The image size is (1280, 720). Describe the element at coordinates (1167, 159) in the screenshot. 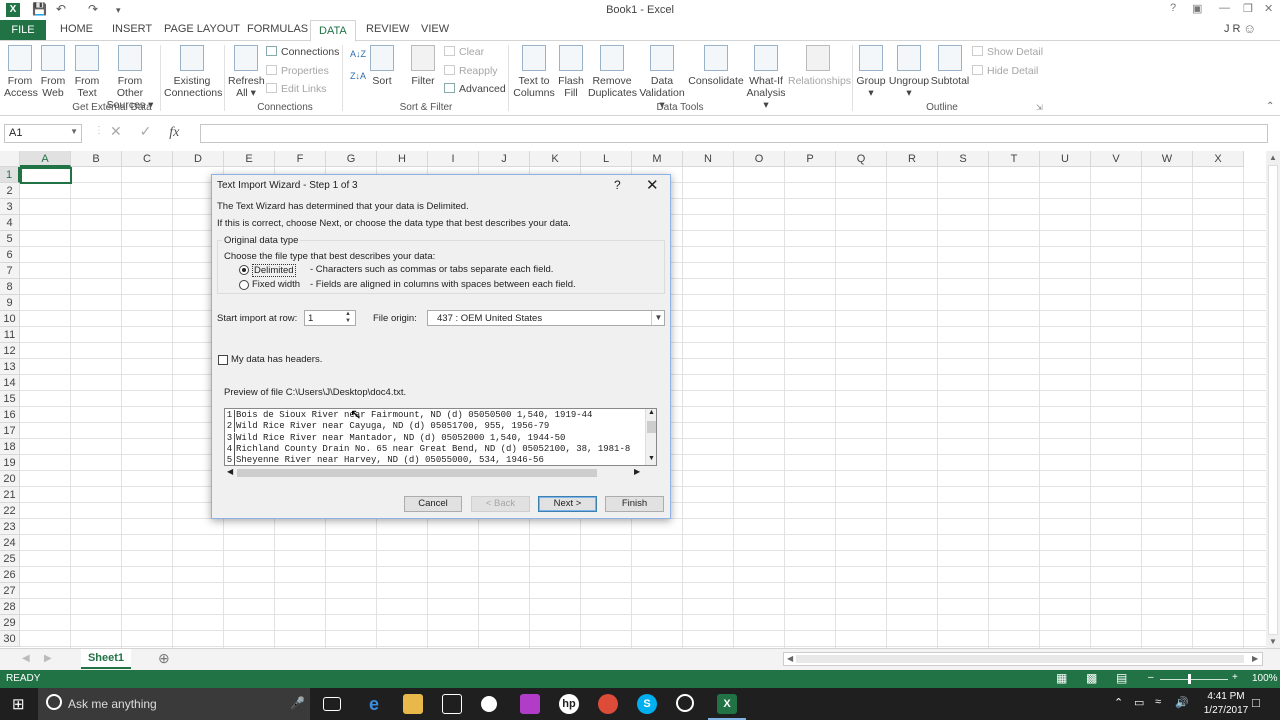

I see `column-header: W` at that location.